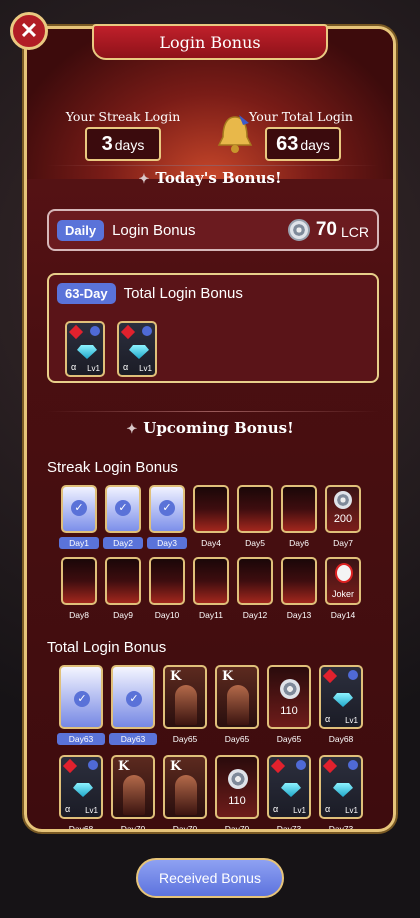 This screenshot has width=420, height=918. I want to click on joker-icon, so click(344, 573).